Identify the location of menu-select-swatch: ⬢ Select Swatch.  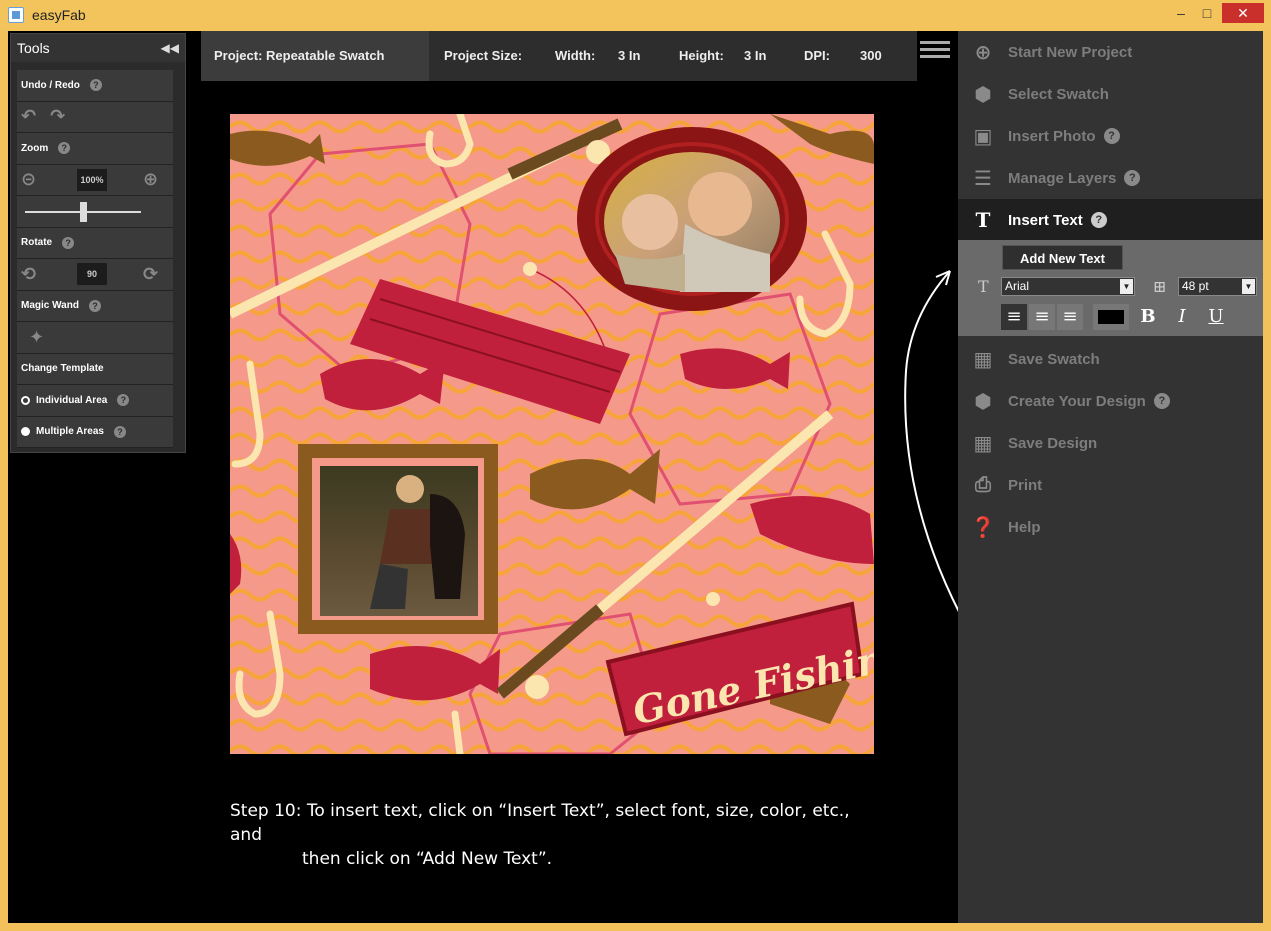
(1110, 94).